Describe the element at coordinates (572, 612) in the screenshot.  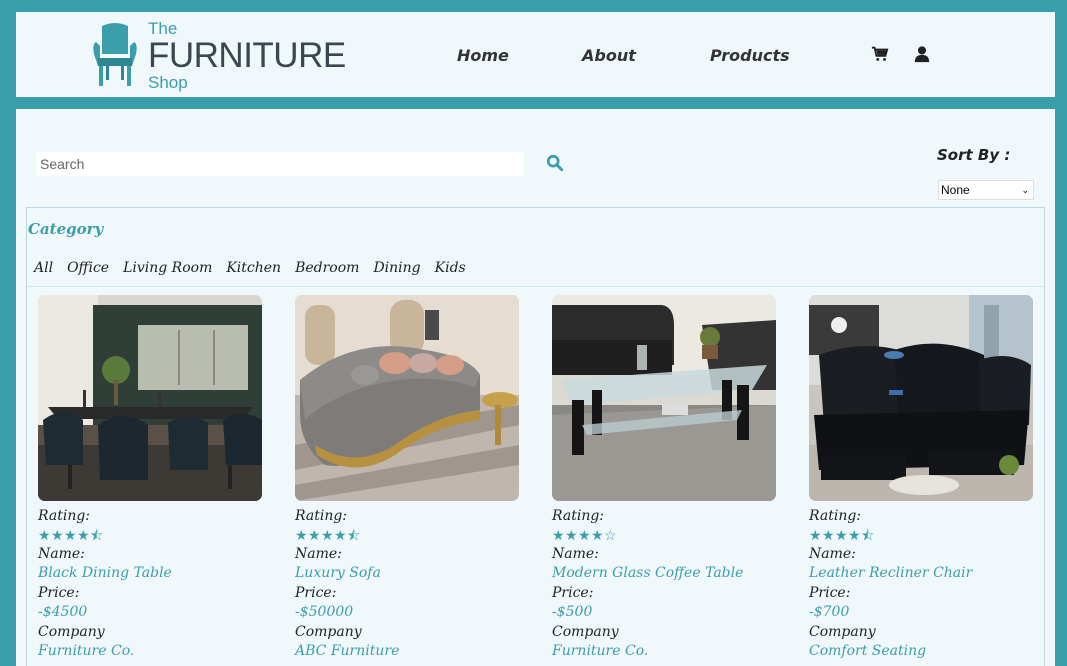
I see `product-price: -$500` at that location.